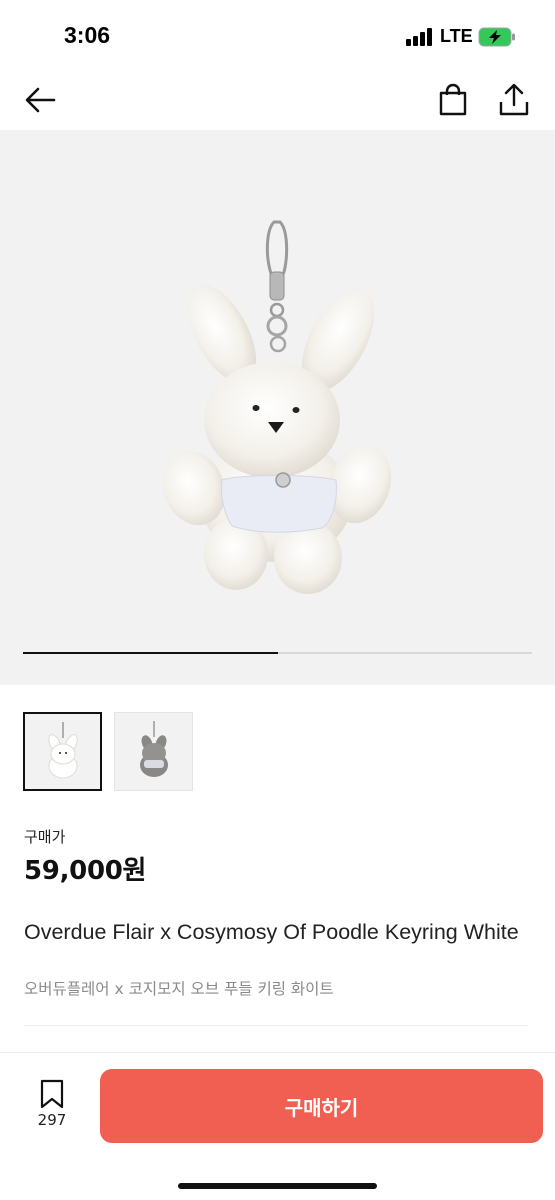 The height and width of the screenshot is (1200, 555). What do you see at coordinates (277, 101) in the screenshot?
I see `top-nav` at bounding box center [277, 101].